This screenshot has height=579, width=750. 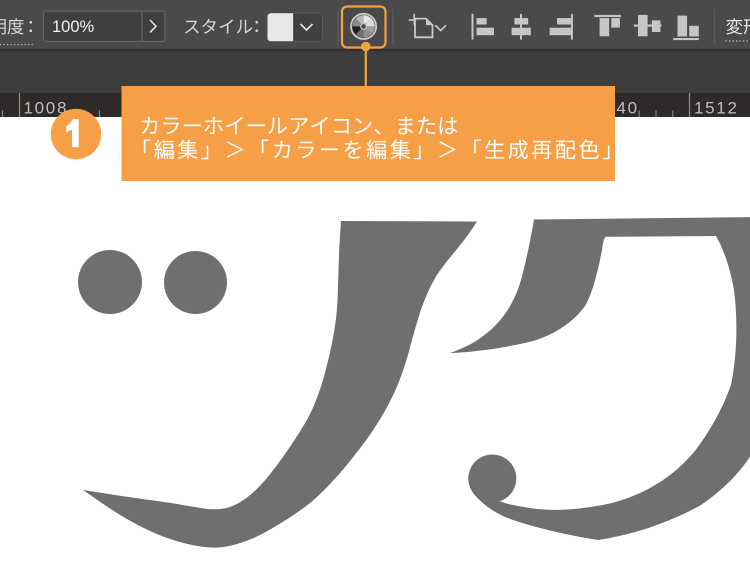 What do you see at coordinates (628, 108) in the screenshot?
I see `svg-text: 40` at bounding box center [628, 108].